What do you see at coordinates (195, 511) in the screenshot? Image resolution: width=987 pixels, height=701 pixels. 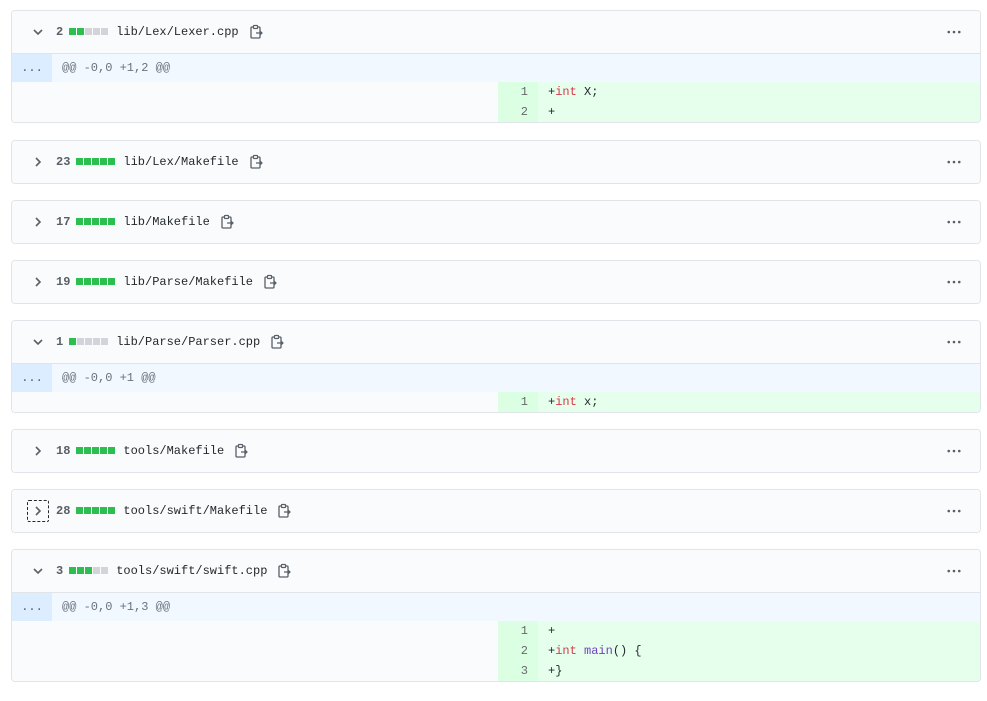 I see `file-path-link: tools/swift/Makefile` at bounding box center [195, 511].